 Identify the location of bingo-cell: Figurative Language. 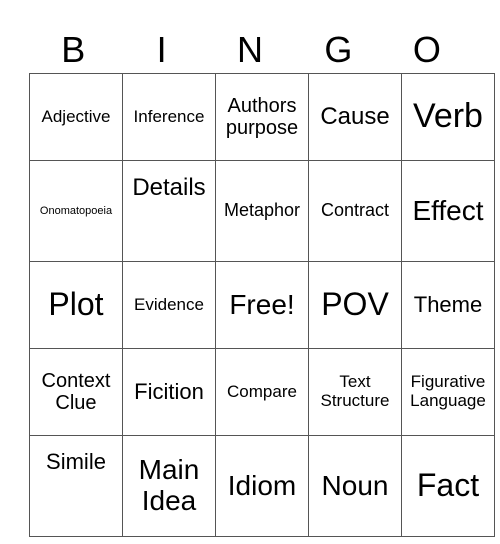
(448, 392).